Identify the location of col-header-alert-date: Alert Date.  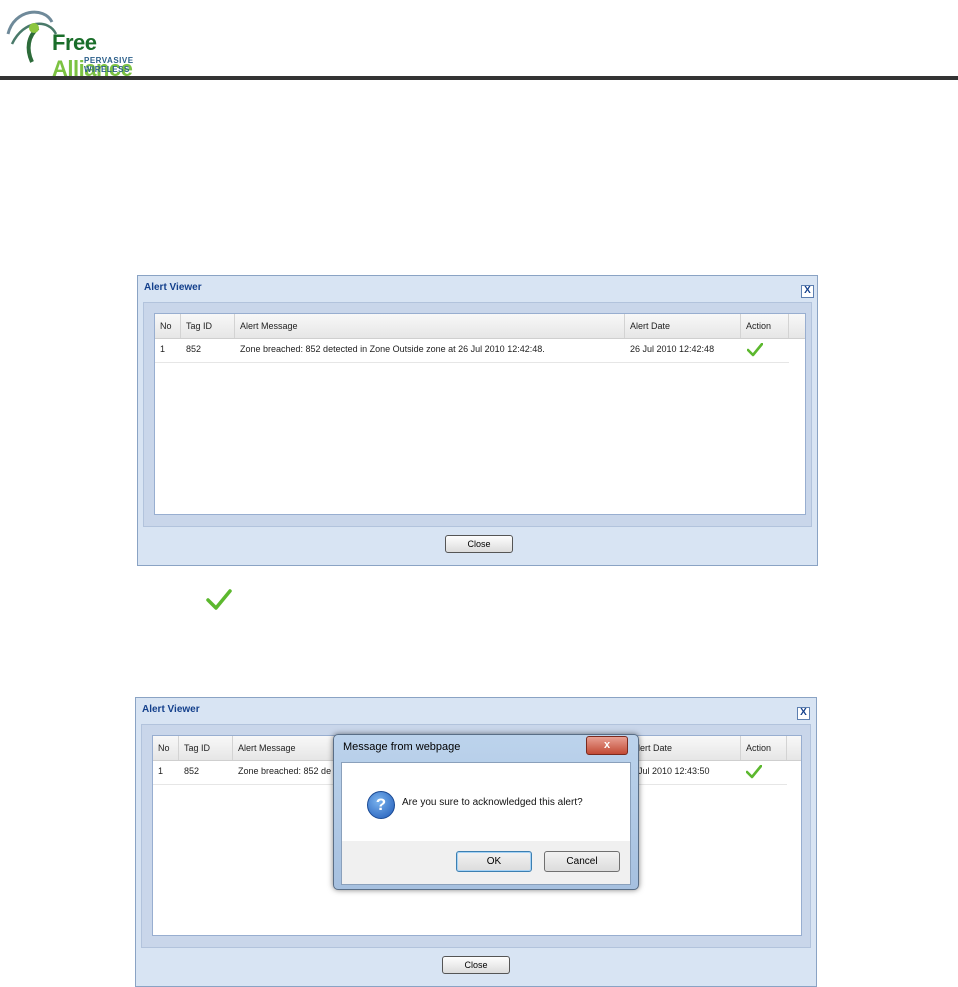
(683, 326).